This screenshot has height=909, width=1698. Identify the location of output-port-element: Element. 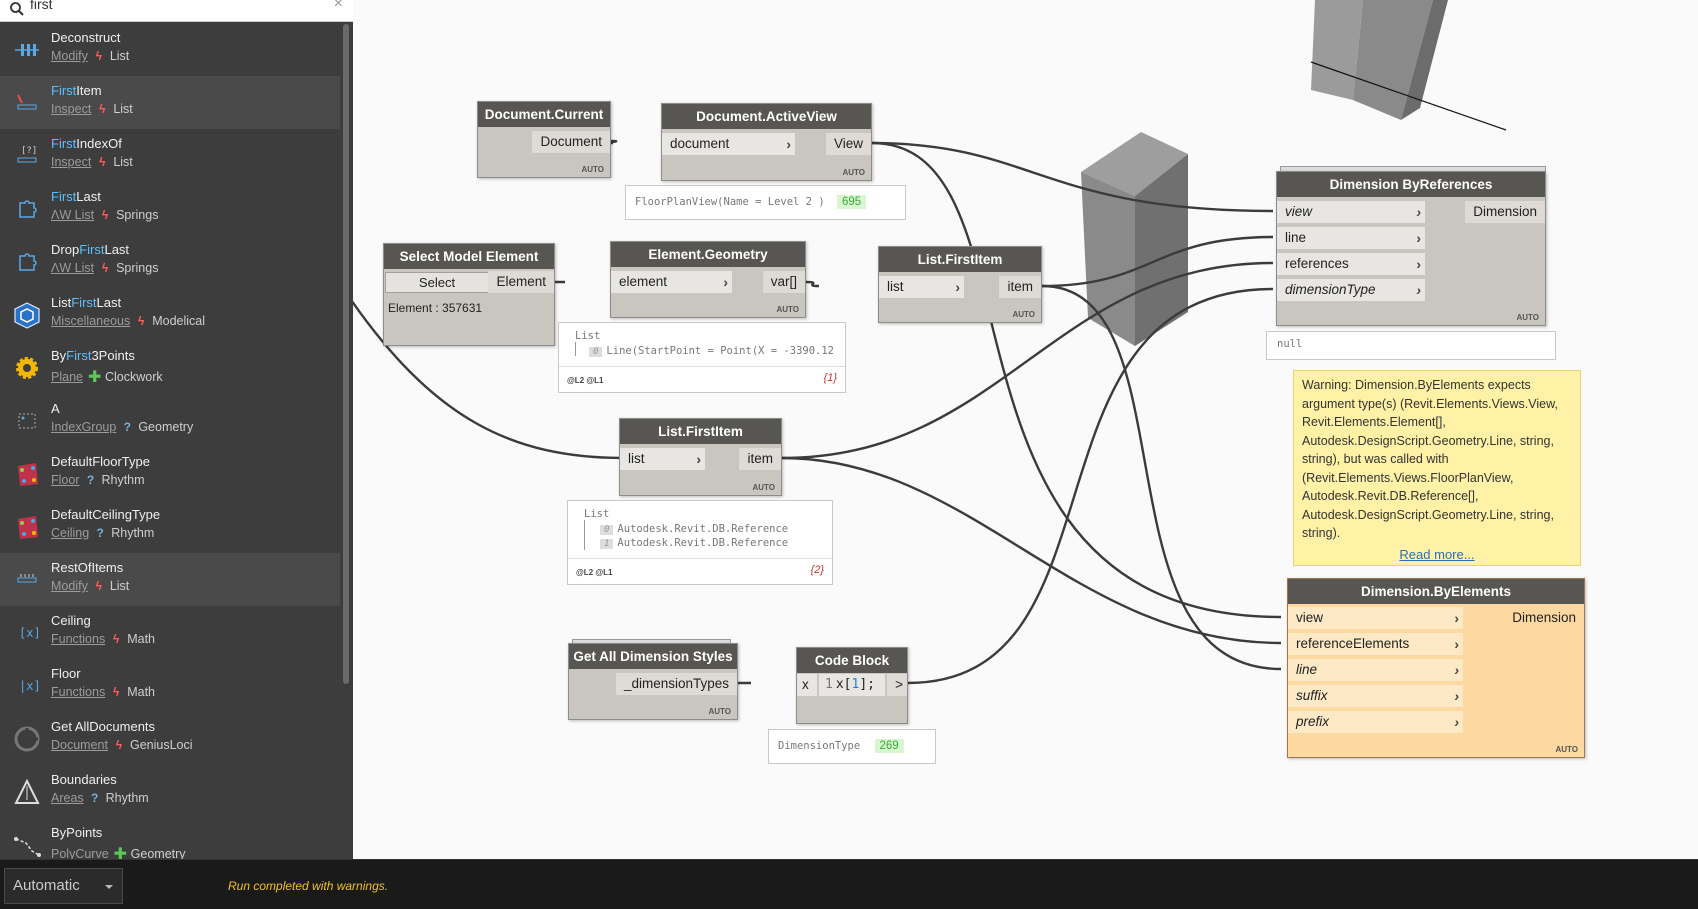
(521, 282).